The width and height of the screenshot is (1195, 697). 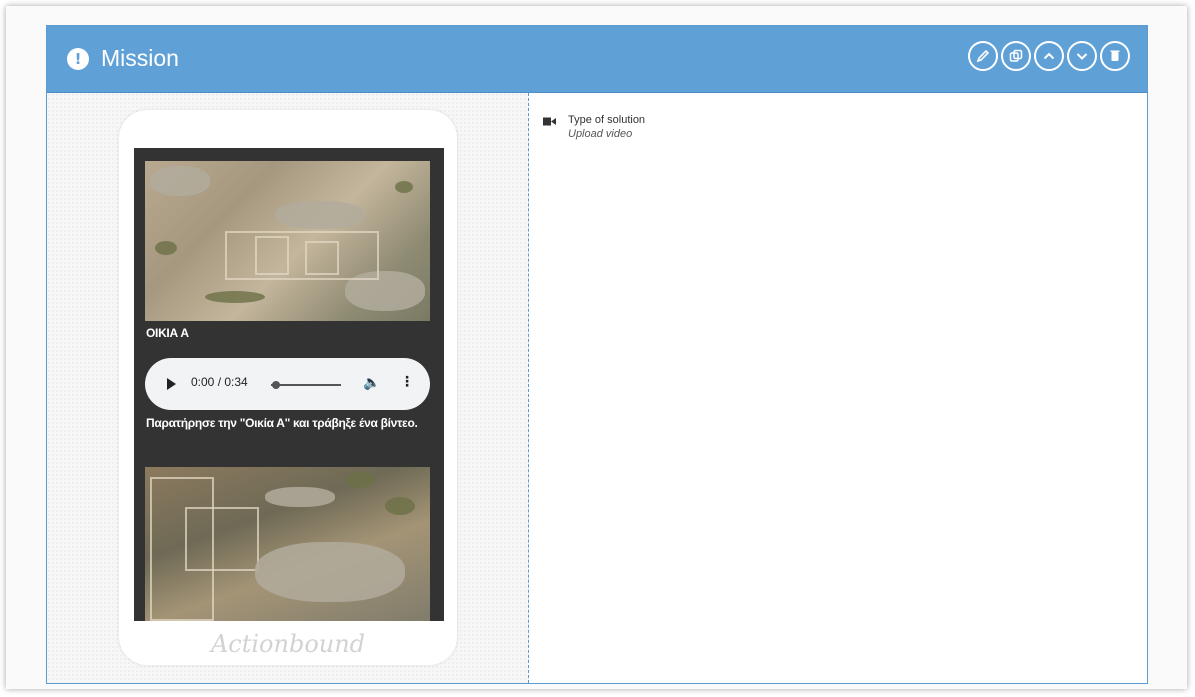 What do you see at coordinates (607, 120) in the screenshot?
I see `solution-type-label: Type of solution` at bounding box center [607, 120].